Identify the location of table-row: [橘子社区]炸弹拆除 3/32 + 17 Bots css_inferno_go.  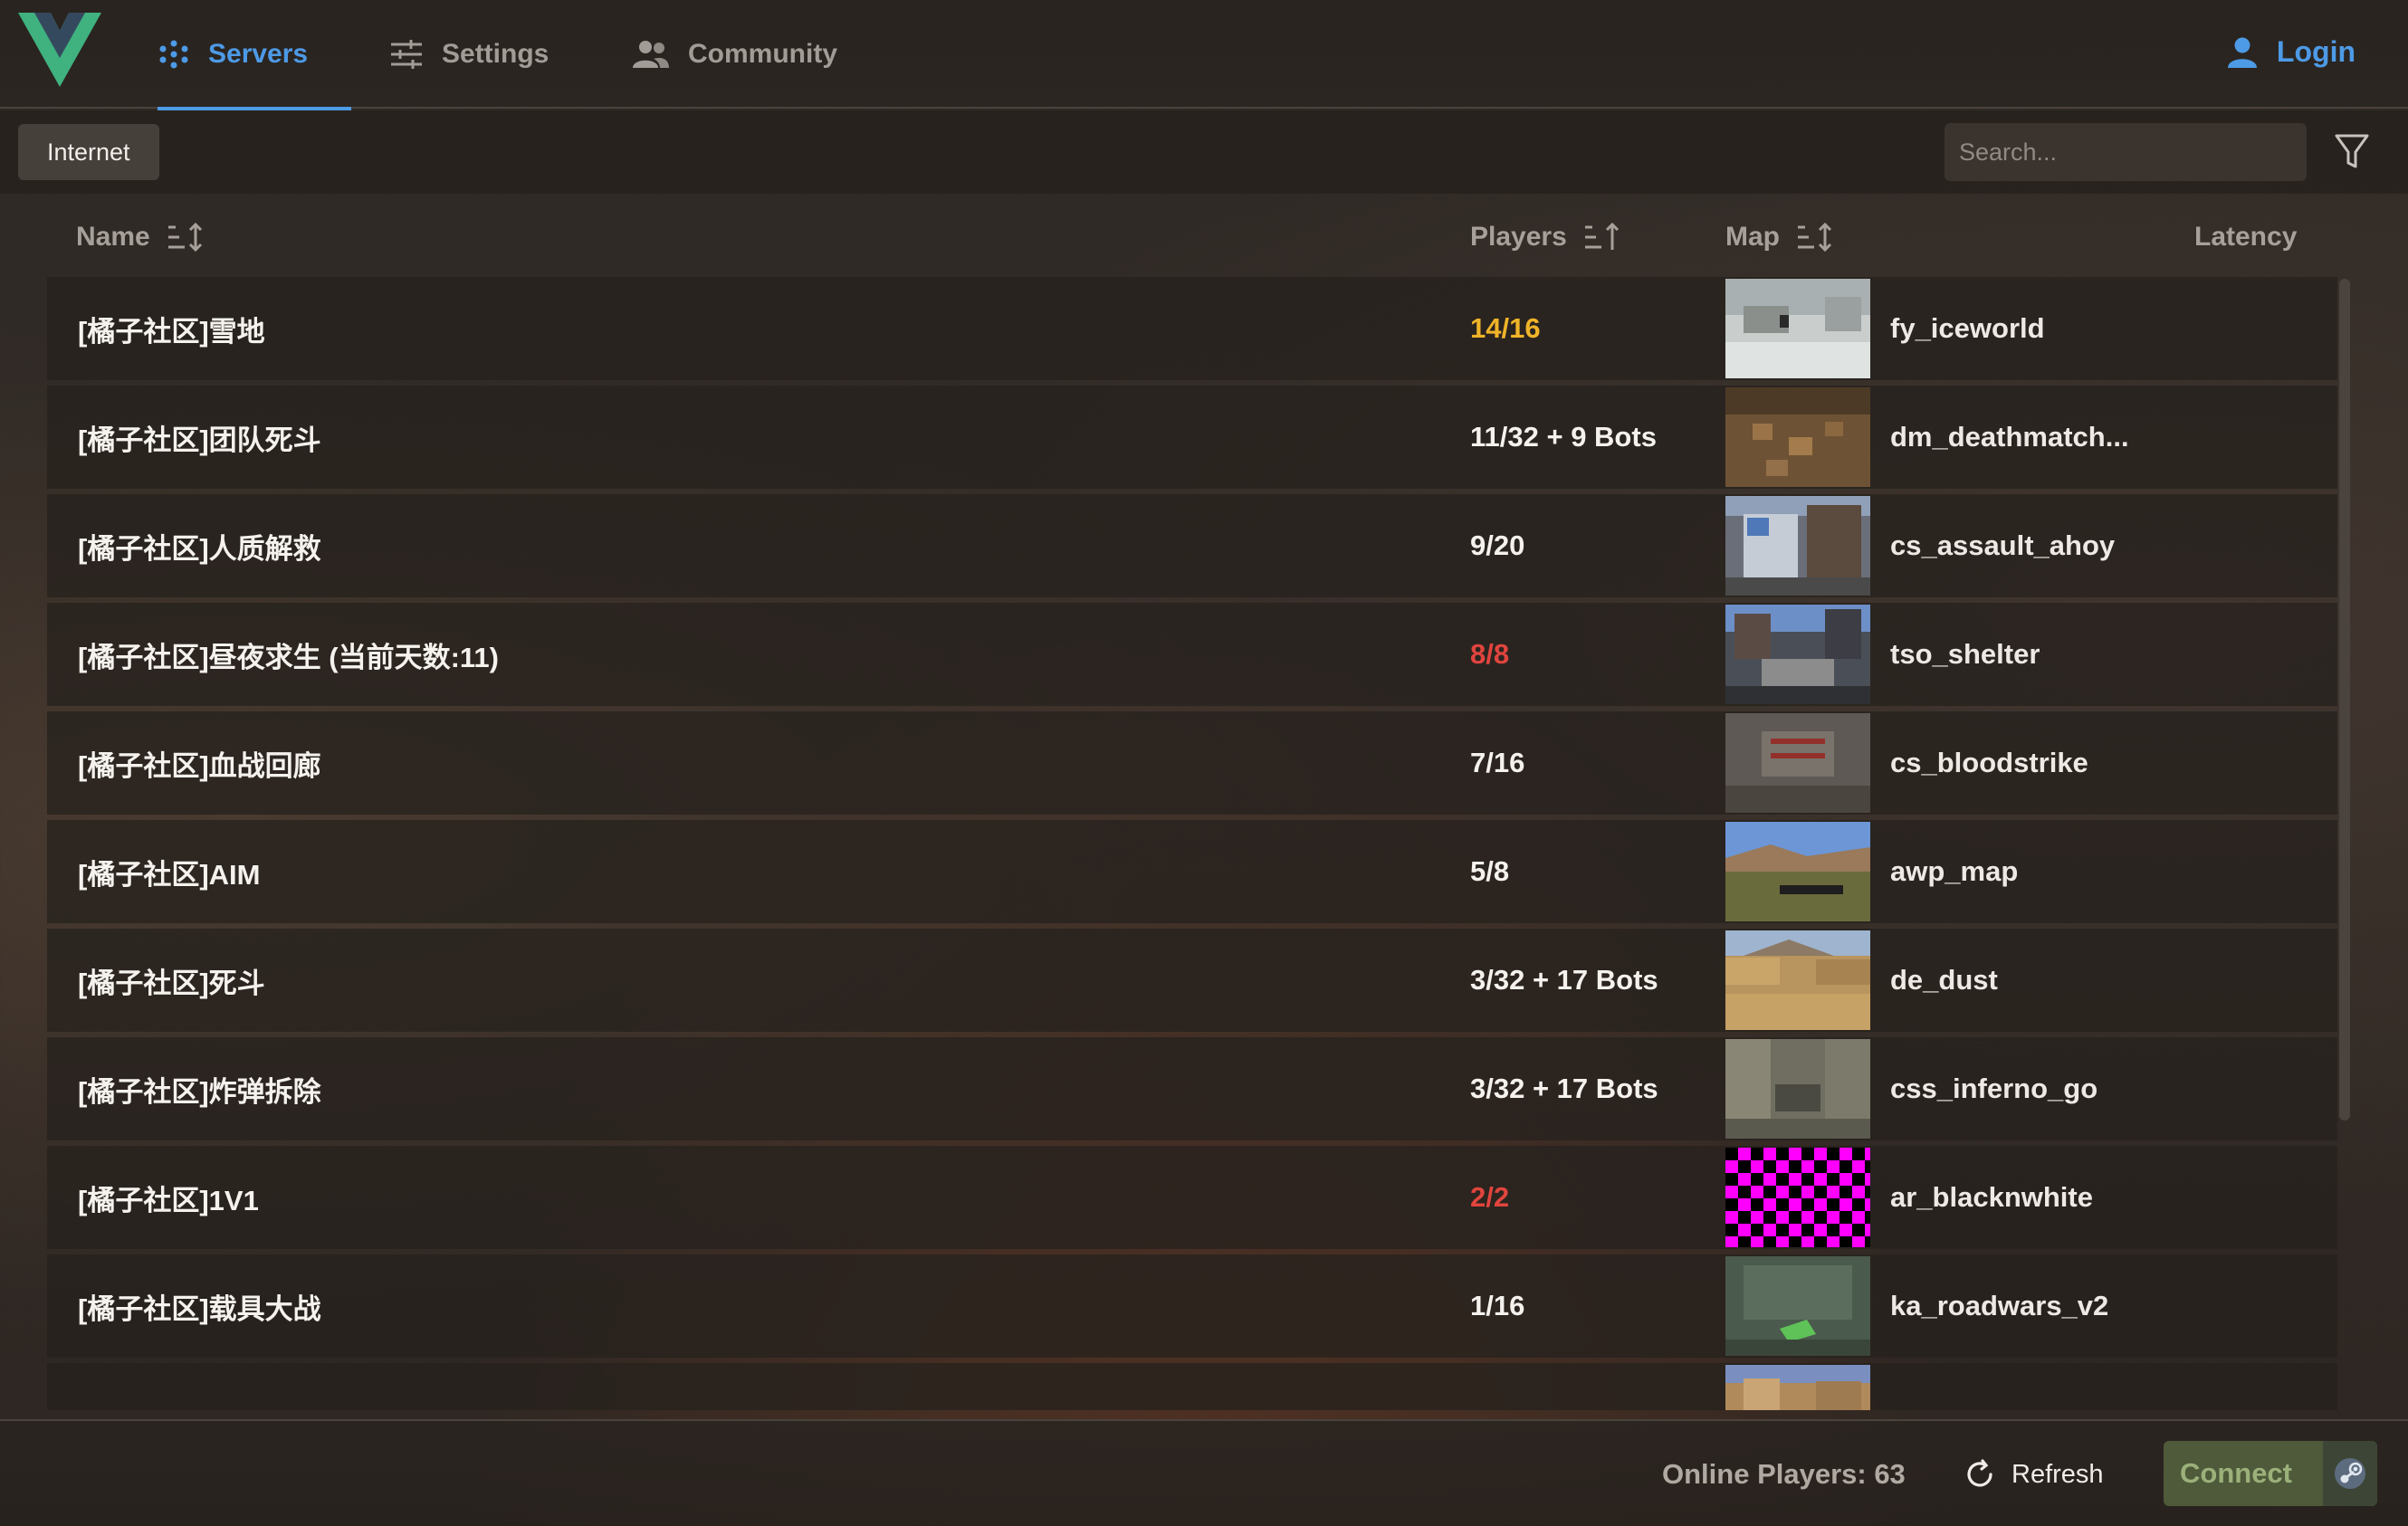
(1192, 1088).